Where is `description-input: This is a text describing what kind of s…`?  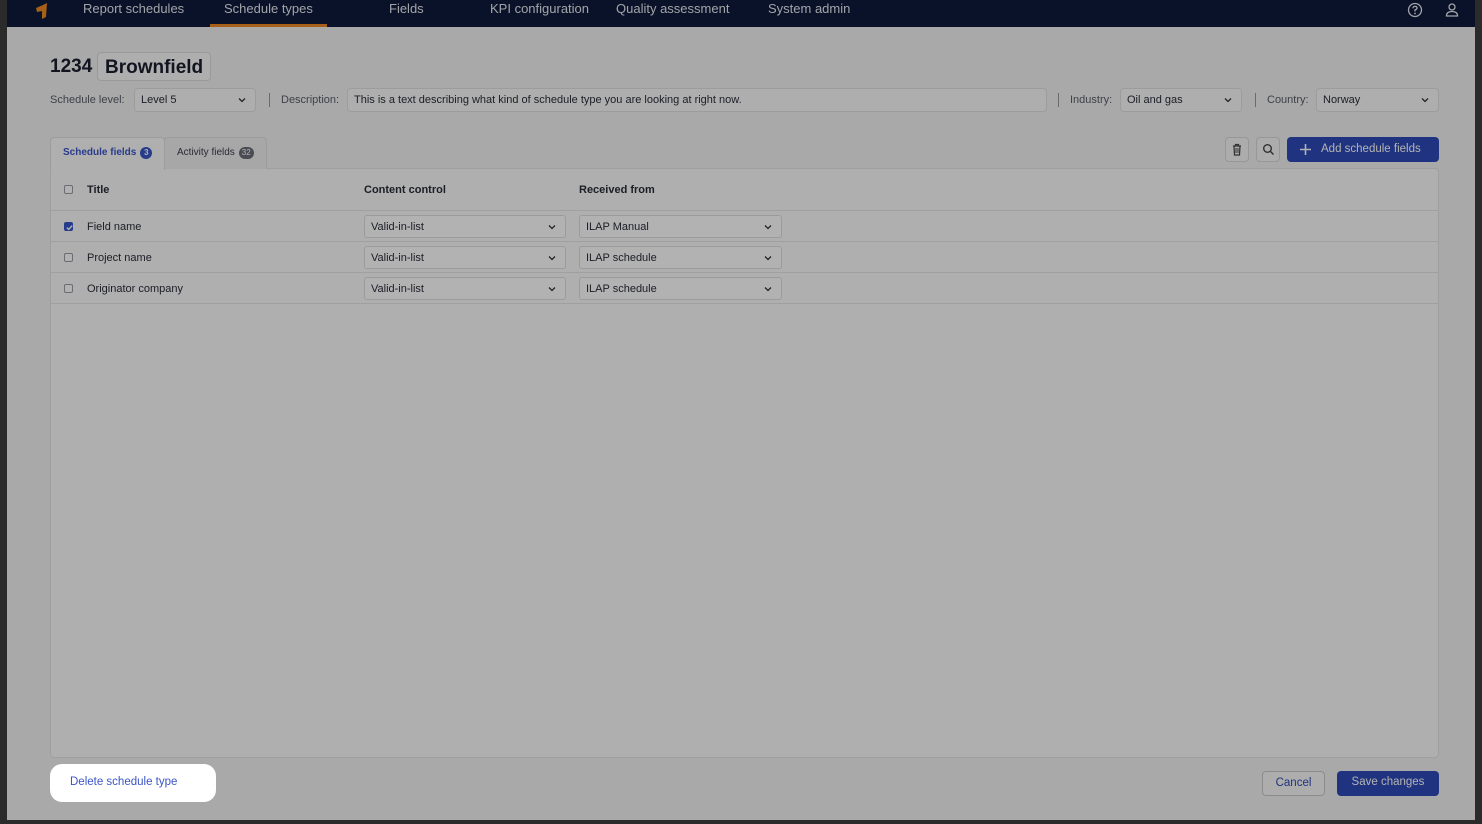
description-input: This is a text describing what kind of s… is located at coordinates (697, 100).